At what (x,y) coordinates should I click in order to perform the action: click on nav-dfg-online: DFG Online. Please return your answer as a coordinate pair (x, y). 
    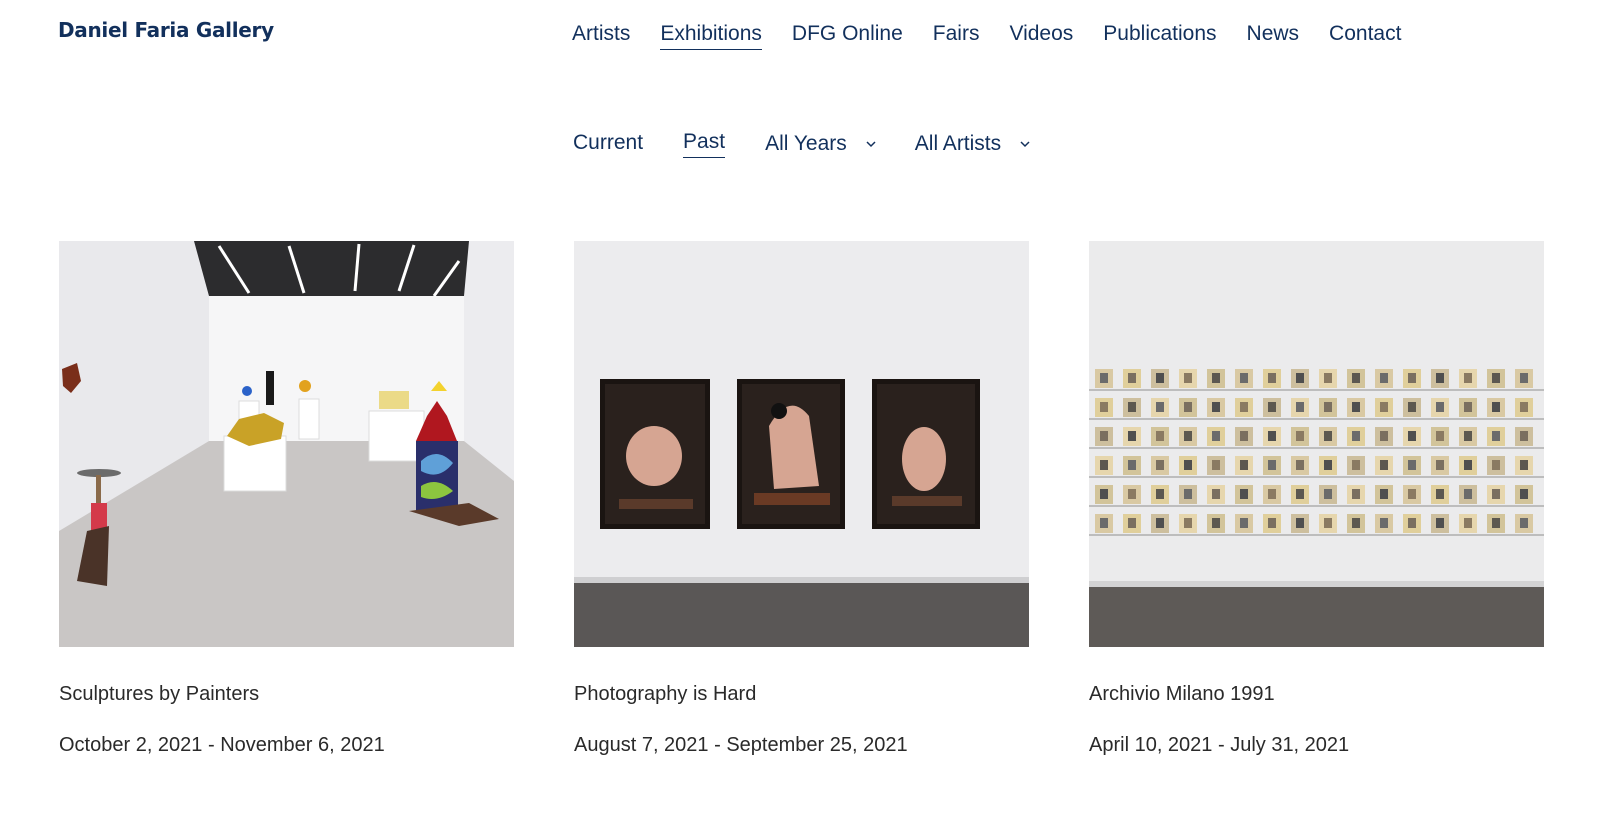
    Looking at the image, I should click on (847, 36).